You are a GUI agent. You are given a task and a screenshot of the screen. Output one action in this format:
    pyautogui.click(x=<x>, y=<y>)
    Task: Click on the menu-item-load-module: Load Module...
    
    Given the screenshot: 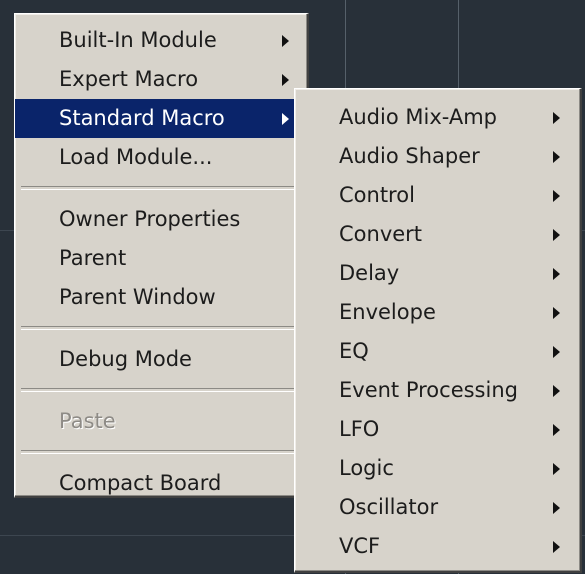 What is the action you would take?
    pyautogui.click(x=161, y=157)
    